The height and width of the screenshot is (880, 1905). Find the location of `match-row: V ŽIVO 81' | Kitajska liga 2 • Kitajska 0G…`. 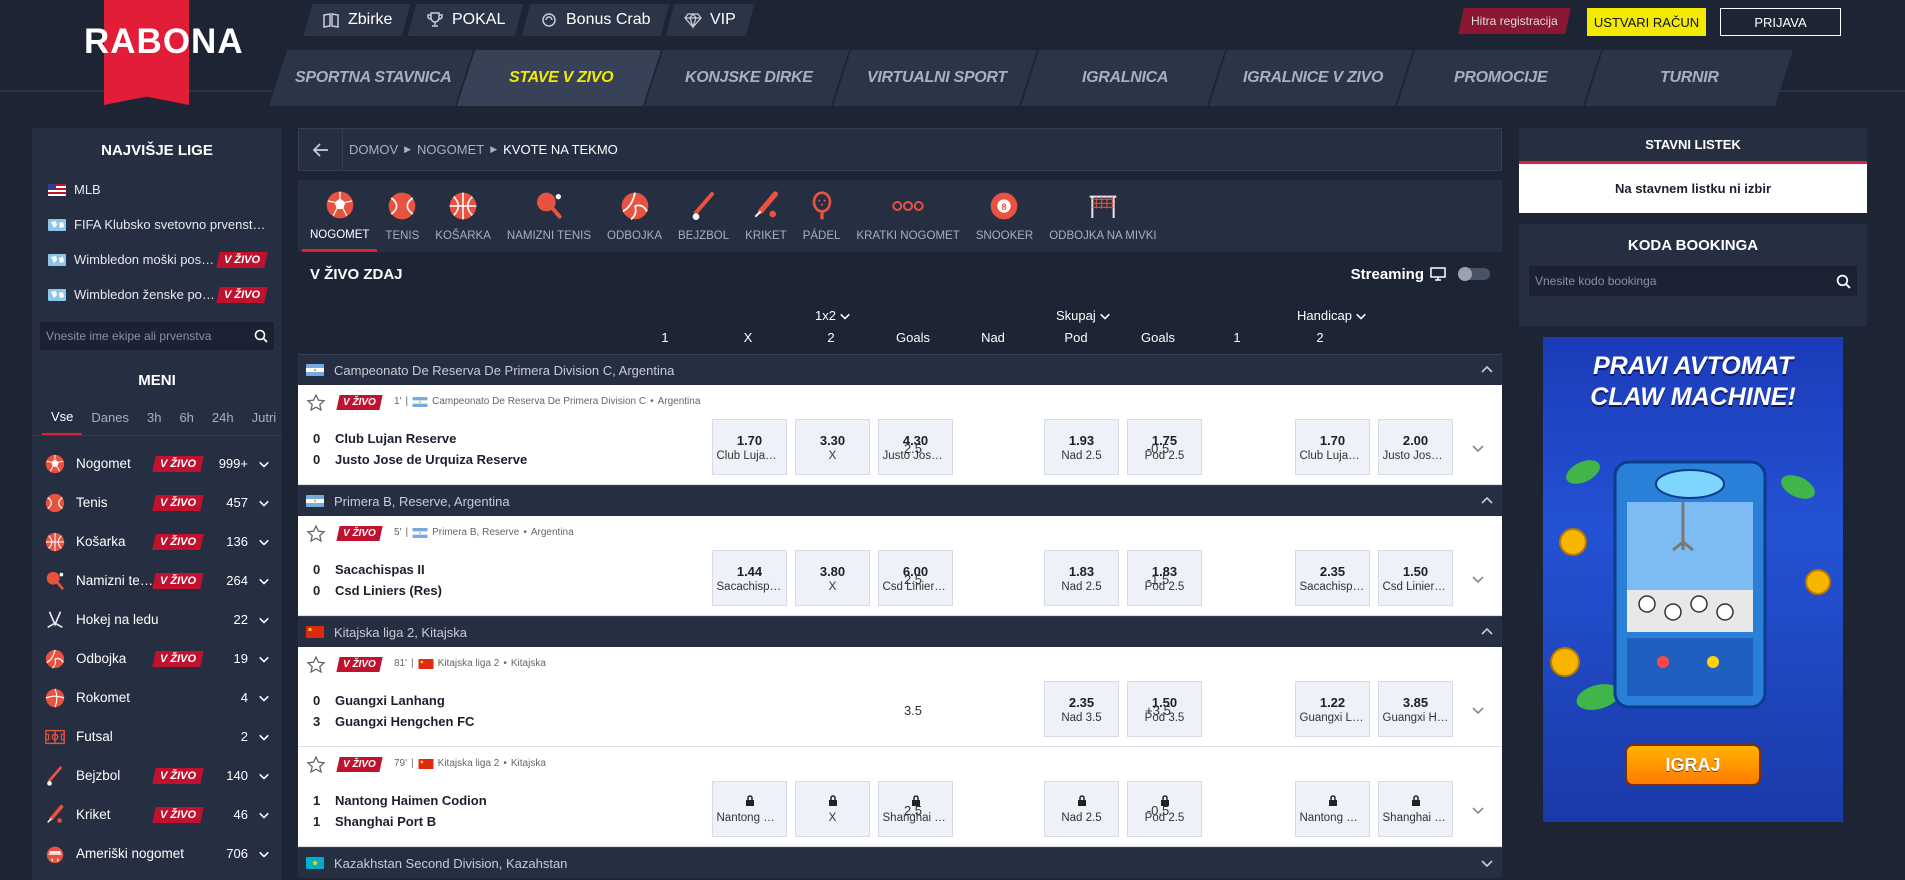

match-row: V ŽIVO 81' | Kitajska liga 2 • Kitajska 0G… is located at coordinates (900, 697).